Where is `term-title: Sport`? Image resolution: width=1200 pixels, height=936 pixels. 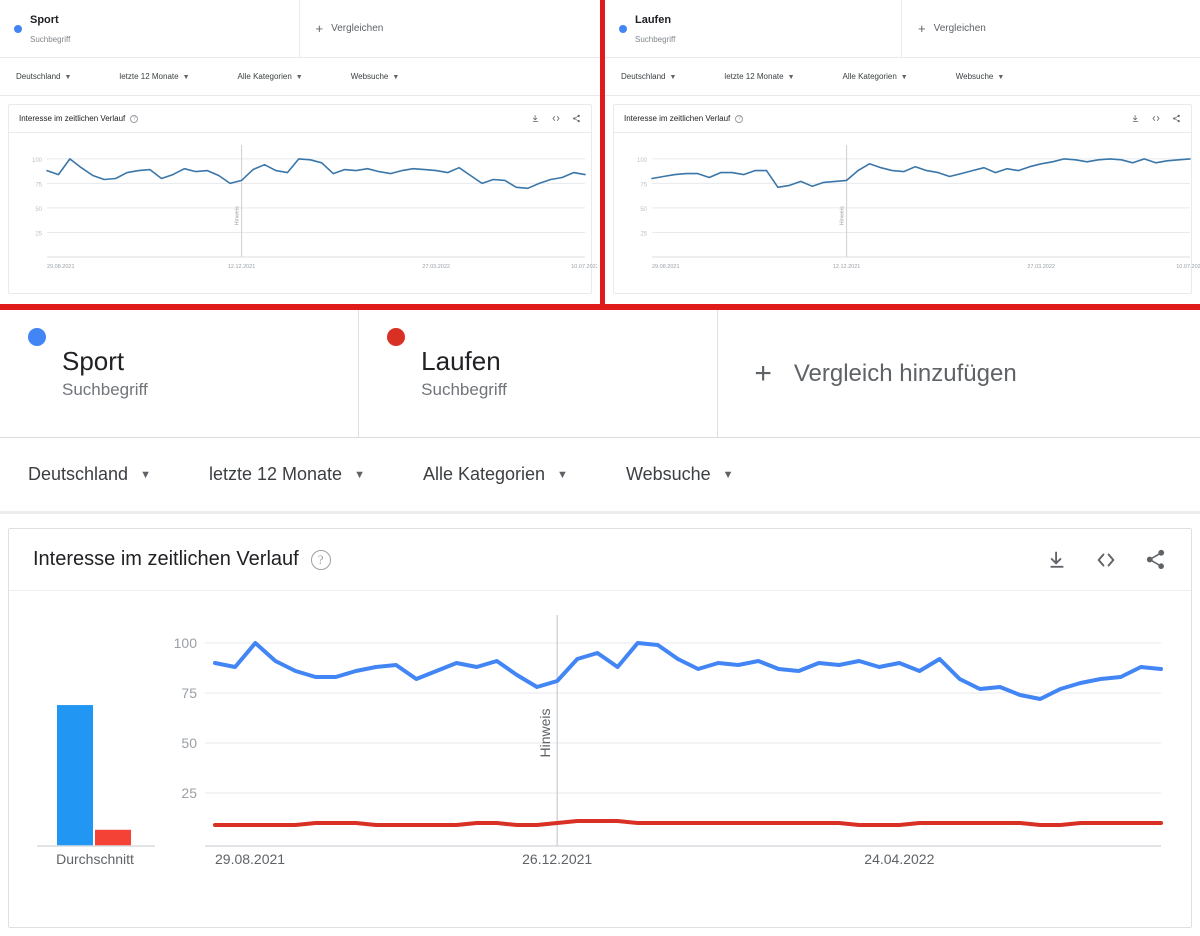 term-title: Sport is located at coordinates (93, 360).